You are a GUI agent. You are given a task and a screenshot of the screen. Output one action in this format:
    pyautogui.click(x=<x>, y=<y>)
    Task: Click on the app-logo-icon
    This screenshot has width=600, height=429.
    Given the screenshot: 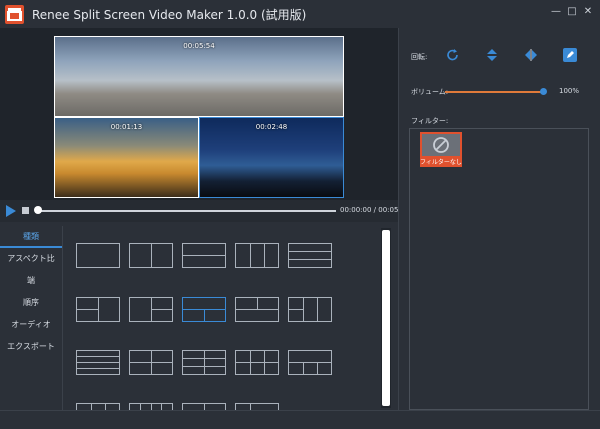 What is the action you would take?
    pyautogui.click(x=14, y=14)
    